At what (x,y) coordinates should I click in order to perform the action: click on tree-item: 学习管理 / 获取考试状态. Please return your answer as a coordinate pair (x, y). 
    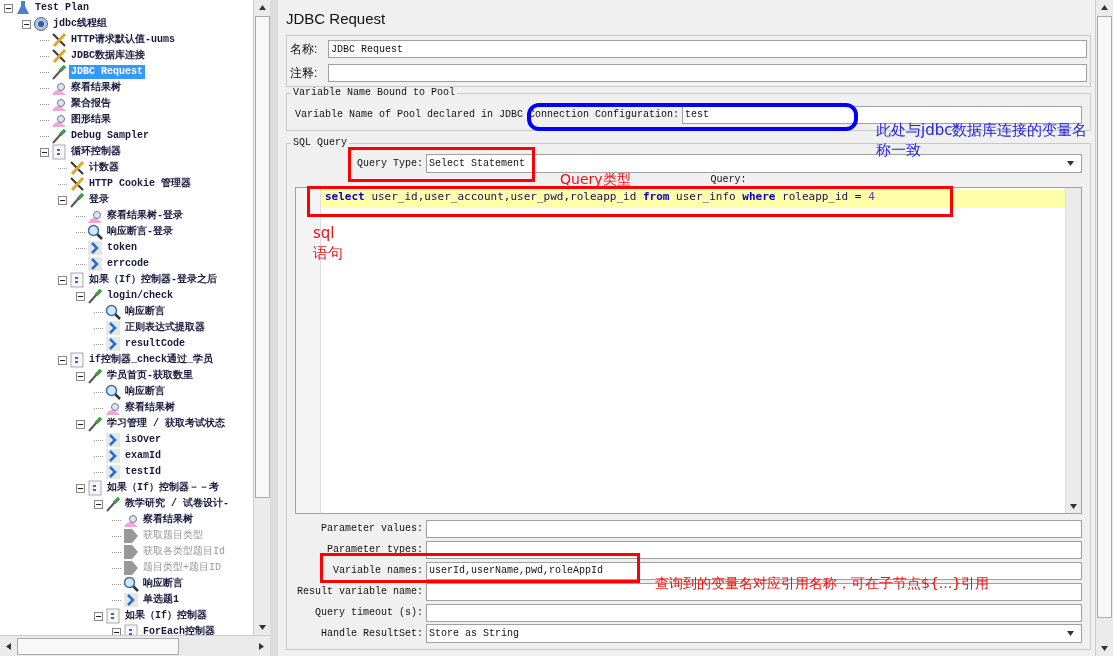
    Looking at the image, I should click on (166, 424).